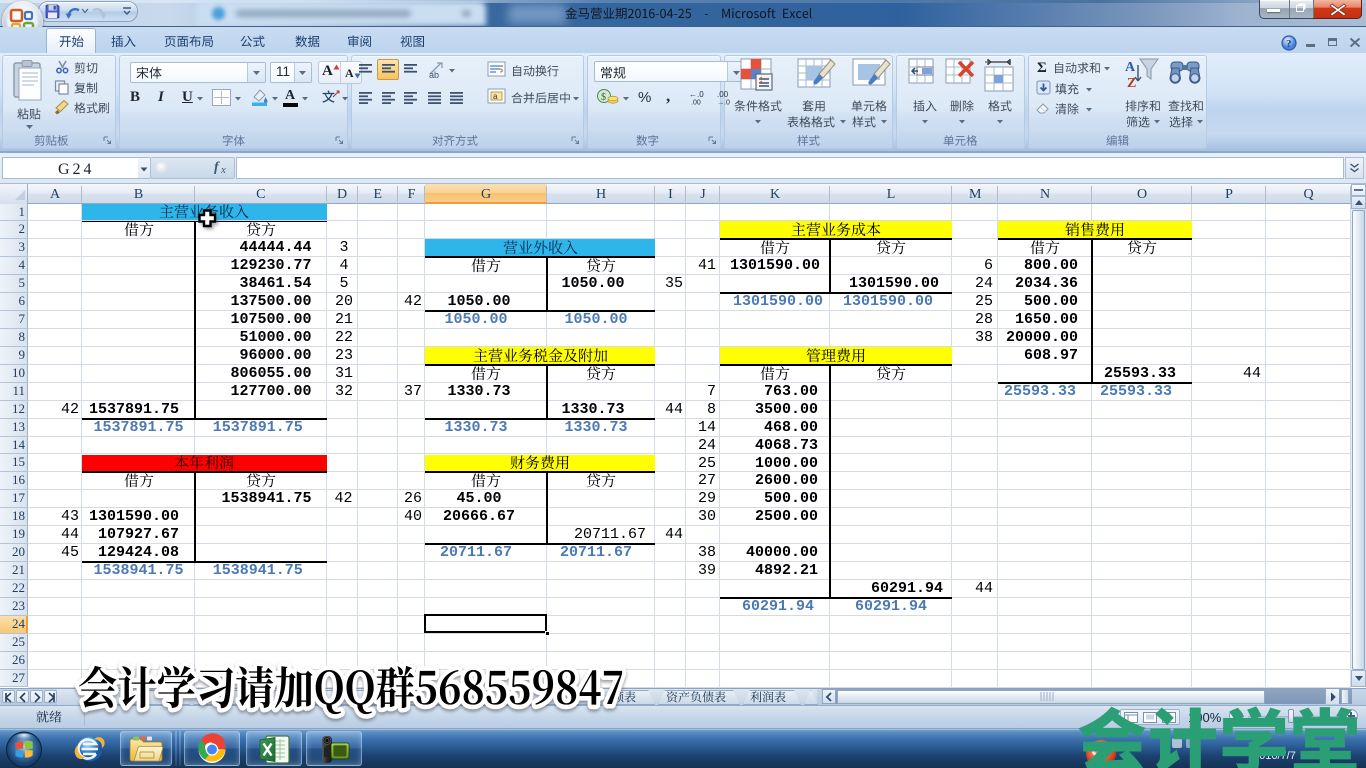  What do you see at coordinates (495, 96) in the screenshot?
I see `svg-text: a` at bounding box center [495, 96].